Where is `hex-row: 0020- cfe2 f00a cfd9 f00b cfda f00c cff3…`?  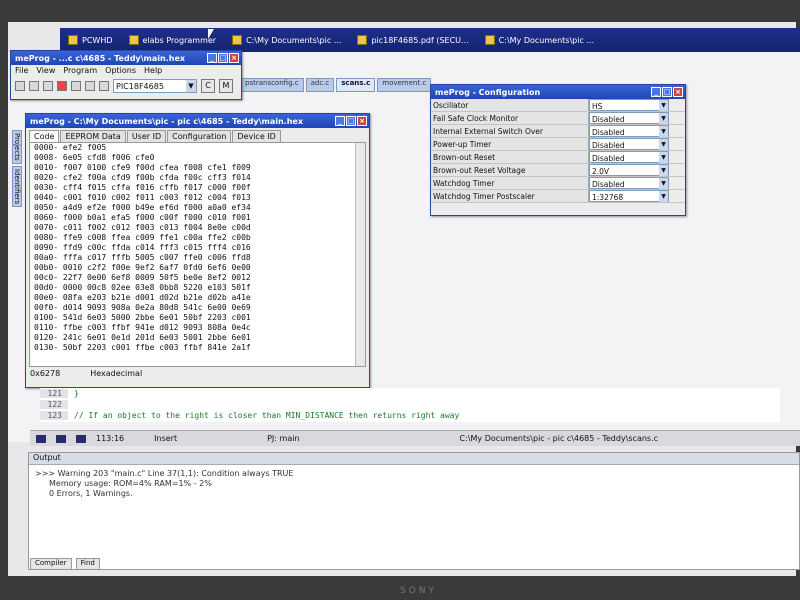
hex-row: 0020- cfe2 f00a cfd9 f00b cfda f00c cff3… is located at coordinates (142, 177).